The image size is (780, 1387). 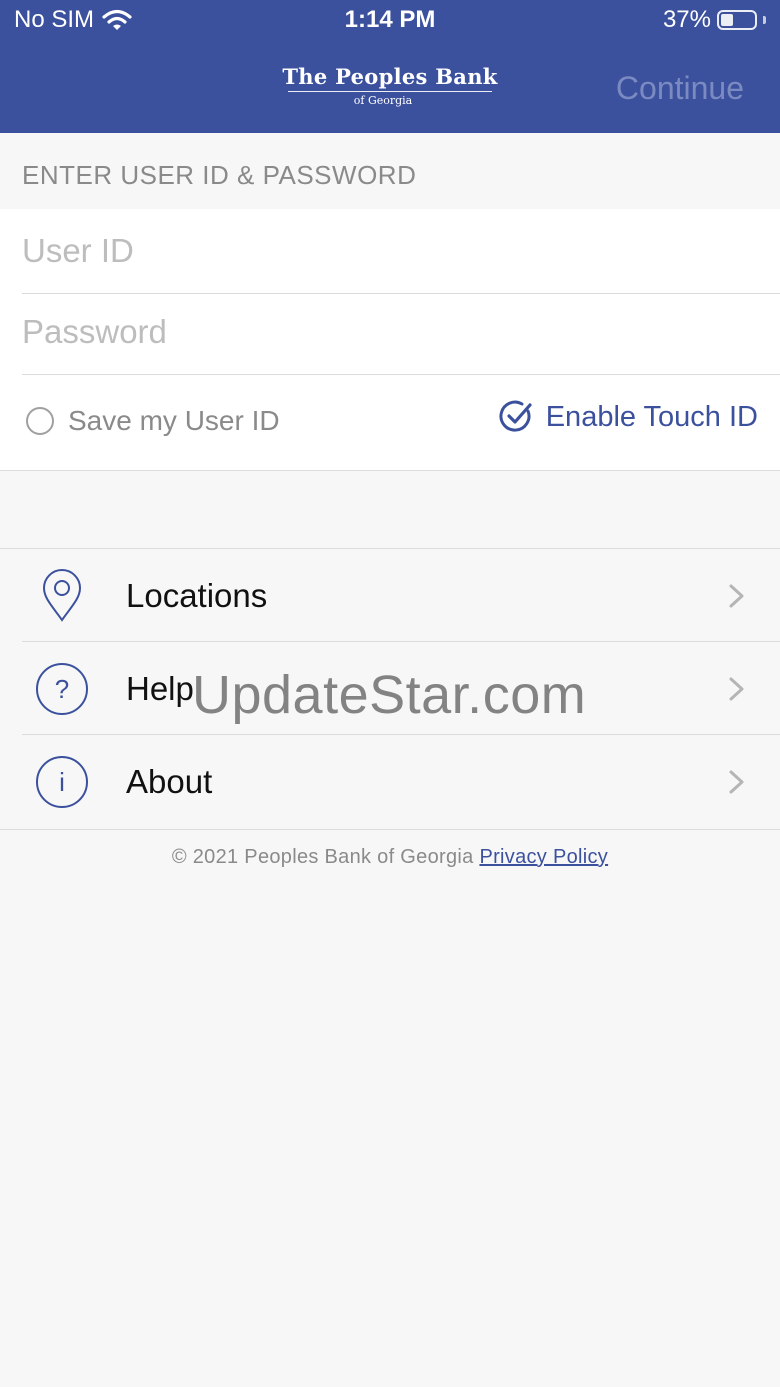 I want to click on bank-logo: The Peoples Bank of Georgia, so click(x=390, y=85).